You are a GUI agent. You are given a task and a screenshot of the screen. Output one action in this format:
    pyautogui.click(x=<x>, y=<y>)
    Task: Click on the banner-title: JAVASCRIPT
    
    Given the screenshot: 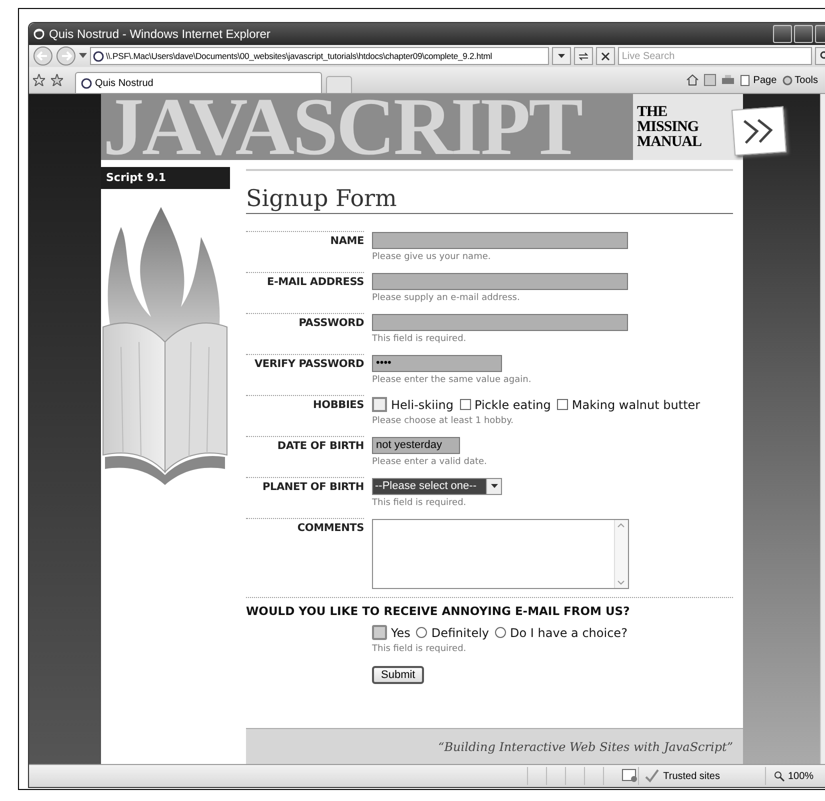 What is the action you would take?
    pyautogui.click(x=342, y=127)
    